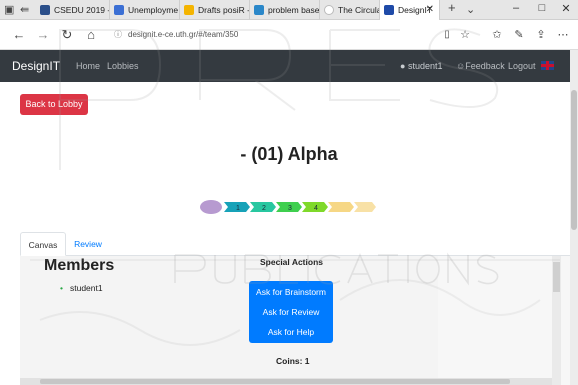 Image resolution: width=578 pixels, height=385 pixels. I want to click on url-field: ⓘ designit.e-ce.uth.gr/#/team/350, so click(176, 35).